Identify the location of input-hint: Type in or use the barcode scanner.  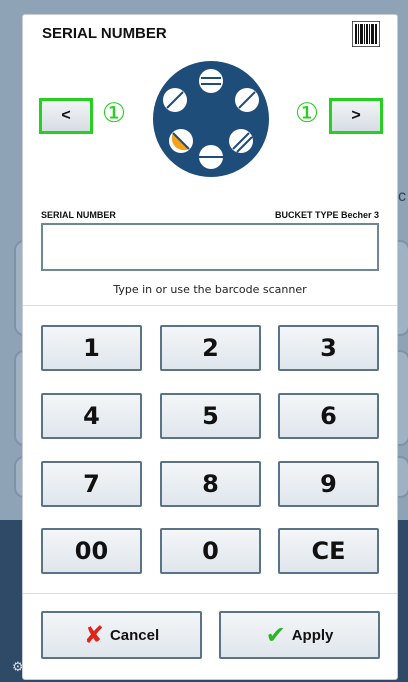
(210, 289).